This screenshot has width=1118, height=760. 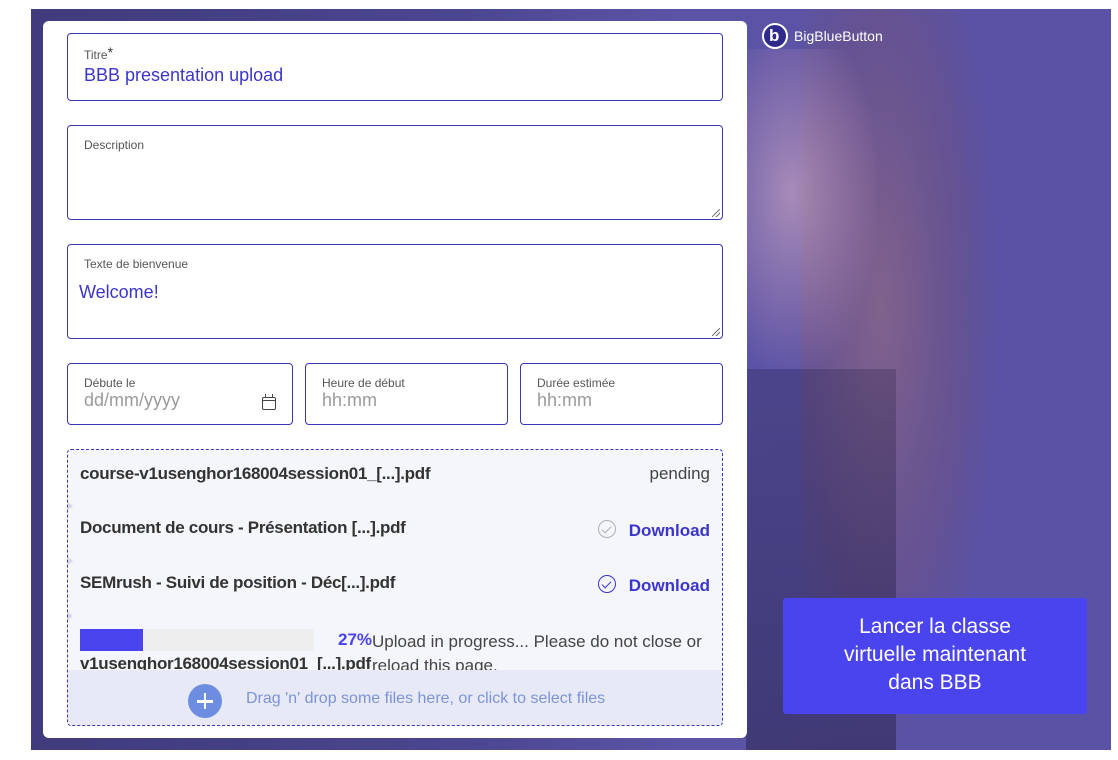 I want to click on required-asterisk: *, so click(x=110, y=52).